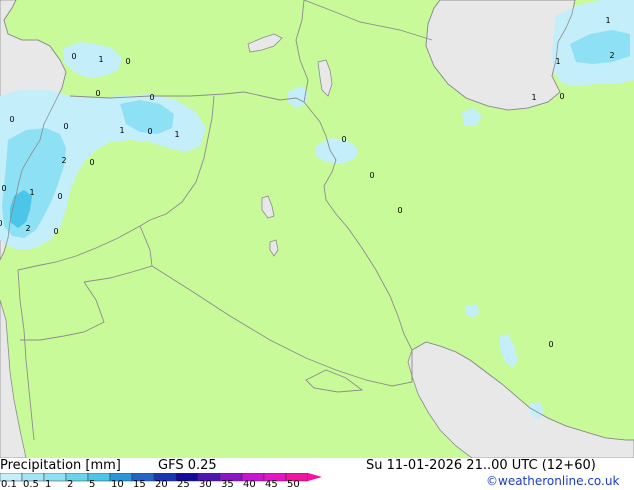 The width and height of the screenshot is (634, 490). What do you see at coordinates (161, 484) in the screenshot?
I see `scale-label: 20` at bounding box center [161, 484].